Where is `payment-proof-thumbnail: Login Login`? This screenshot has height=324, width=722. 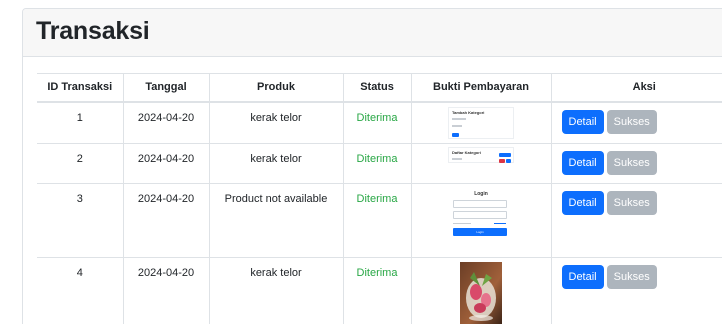 payment-proof-thumbnail: Login Login is located at coordinates (481, 217).